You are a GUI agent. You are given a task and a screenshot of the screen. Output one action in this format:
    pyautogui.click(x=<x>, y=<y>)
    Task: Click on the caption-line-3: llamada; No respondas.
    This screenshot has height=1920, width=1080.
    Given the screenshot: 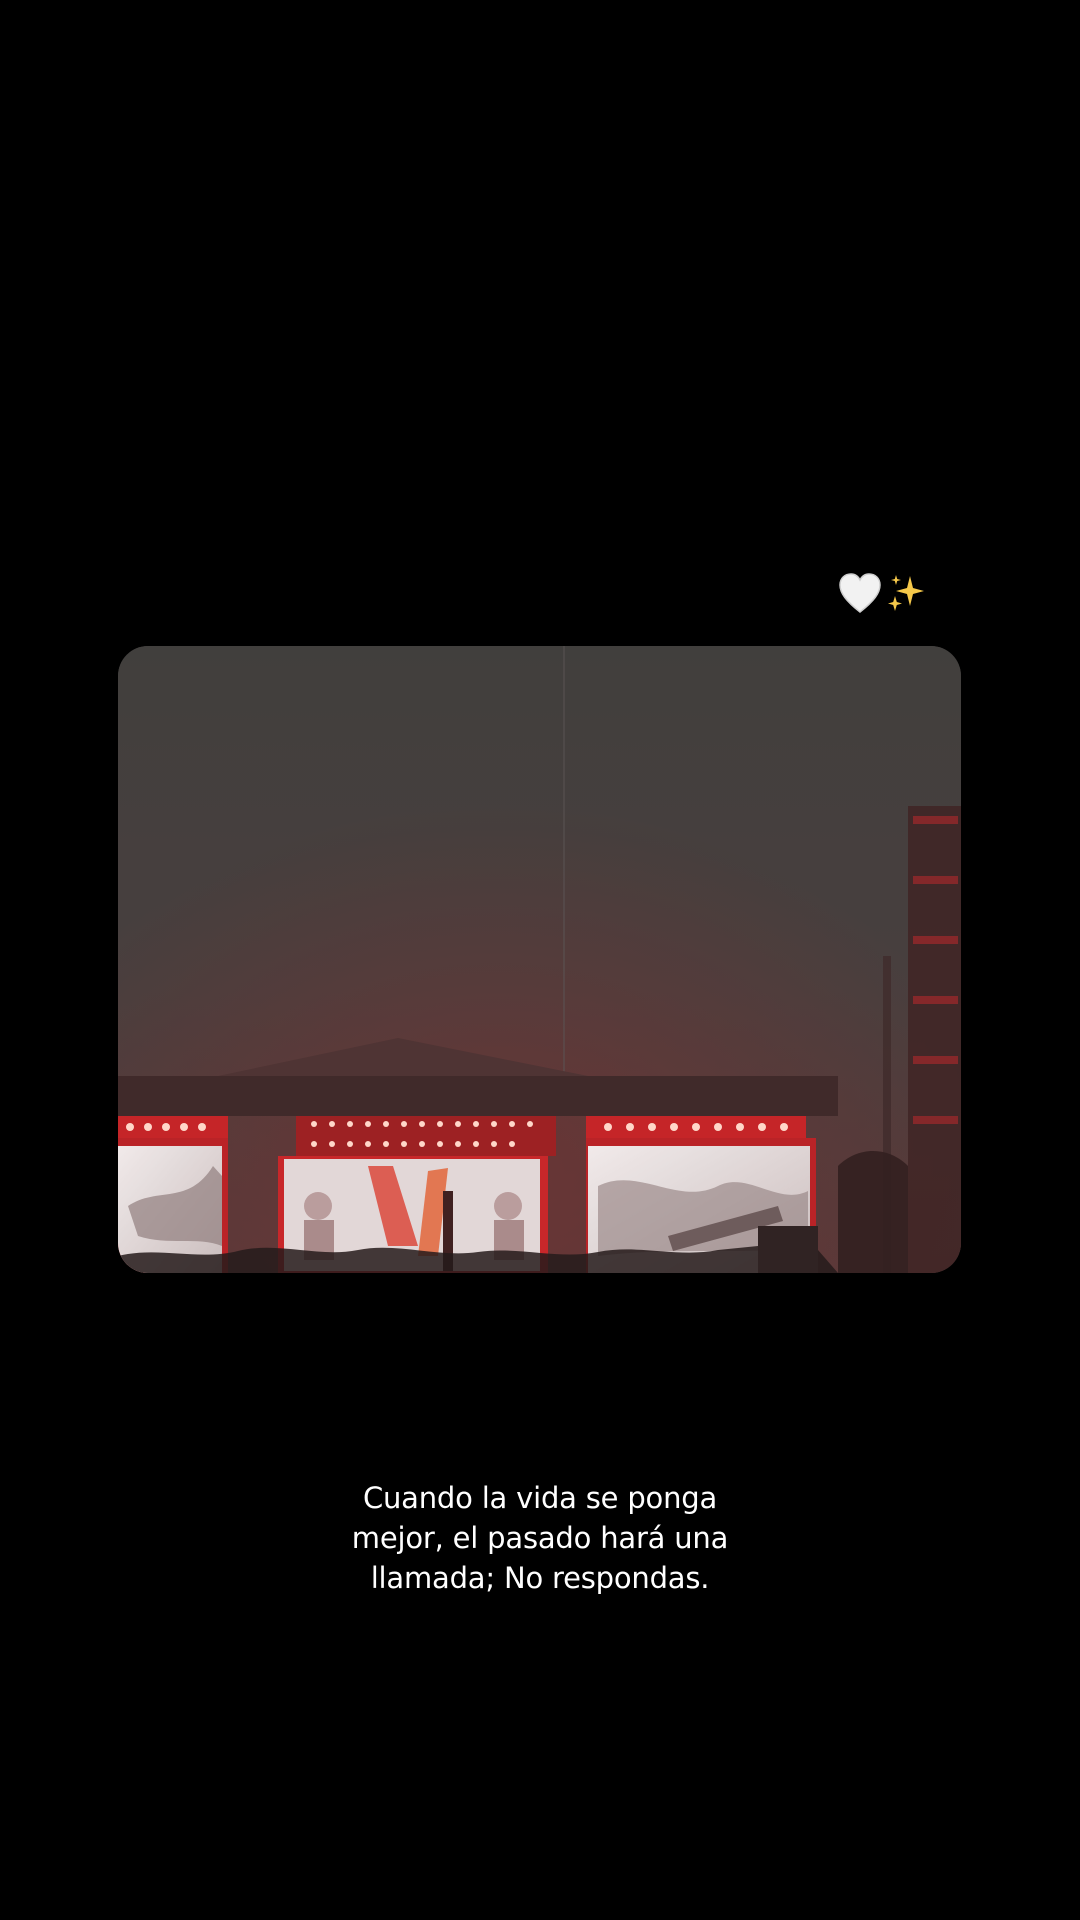 What is the action you would take?
    pyautogui.click(x=540, y=1578)
    